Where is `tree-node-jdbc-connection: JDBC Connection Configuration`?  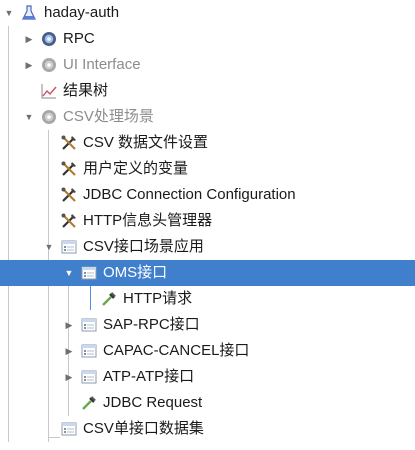
tree-node-jdbc-connection: JDBC Connection Configuration is located at coordinates (207, 195).